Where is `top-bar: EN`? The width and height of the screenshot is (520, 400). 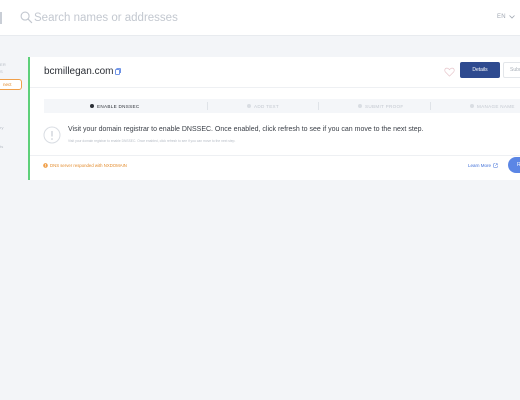 top-bar: EN is located at coordinates (260, 18).